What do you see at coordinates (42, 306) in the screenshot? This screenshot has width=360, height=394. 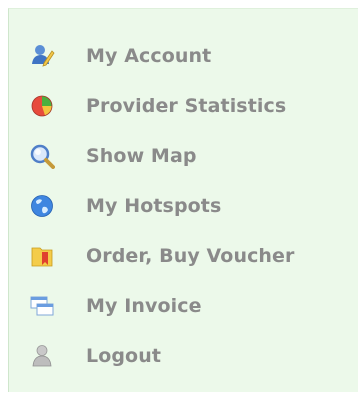 I see `windows-icon` at bounding box center [42, 306].